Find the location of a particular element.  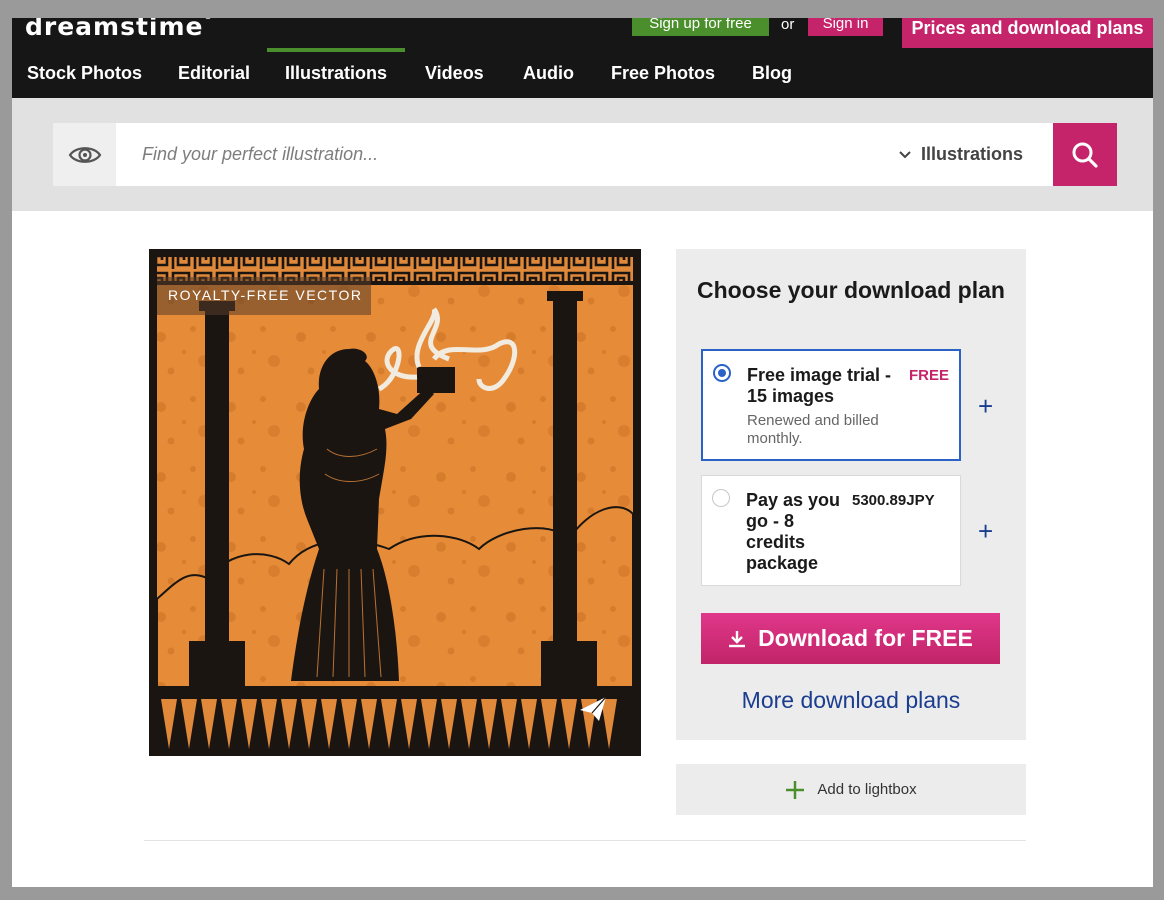

plan-pay-as-you-go-expand-icon: + is located at coordinates (985, 531).